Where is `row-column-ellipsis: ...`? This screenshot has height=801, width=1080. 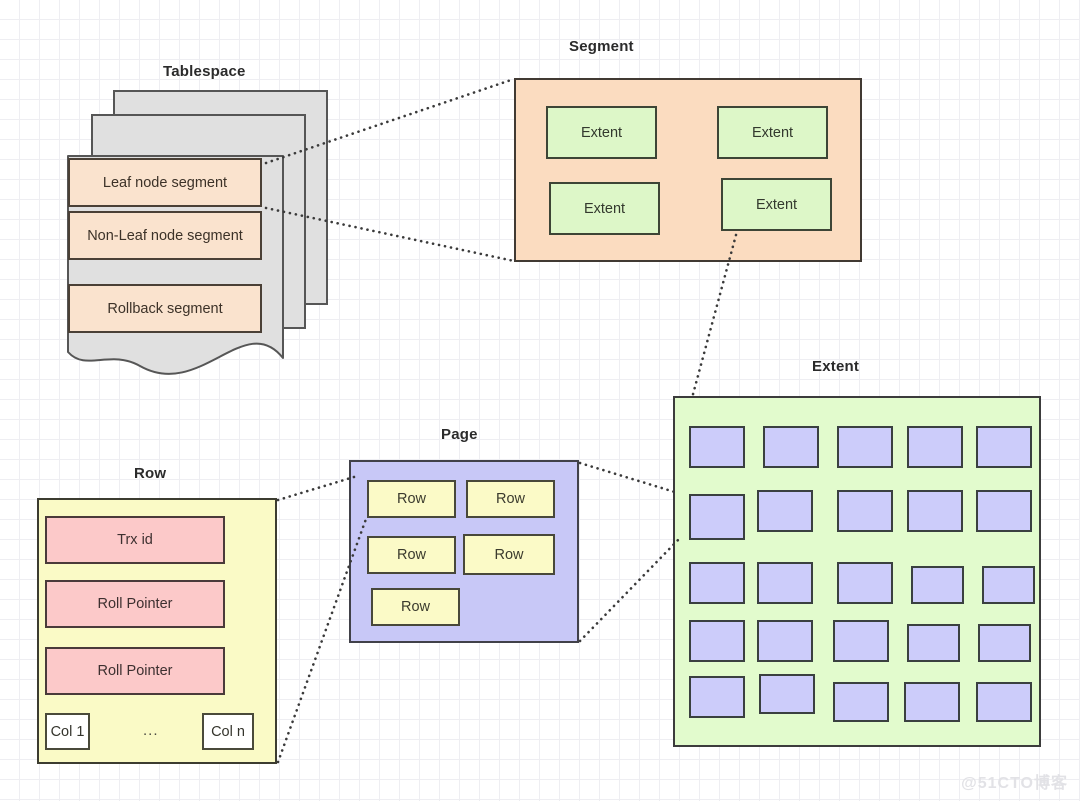
row-column-ellipsis: ... is located at coordinates (151, 730).